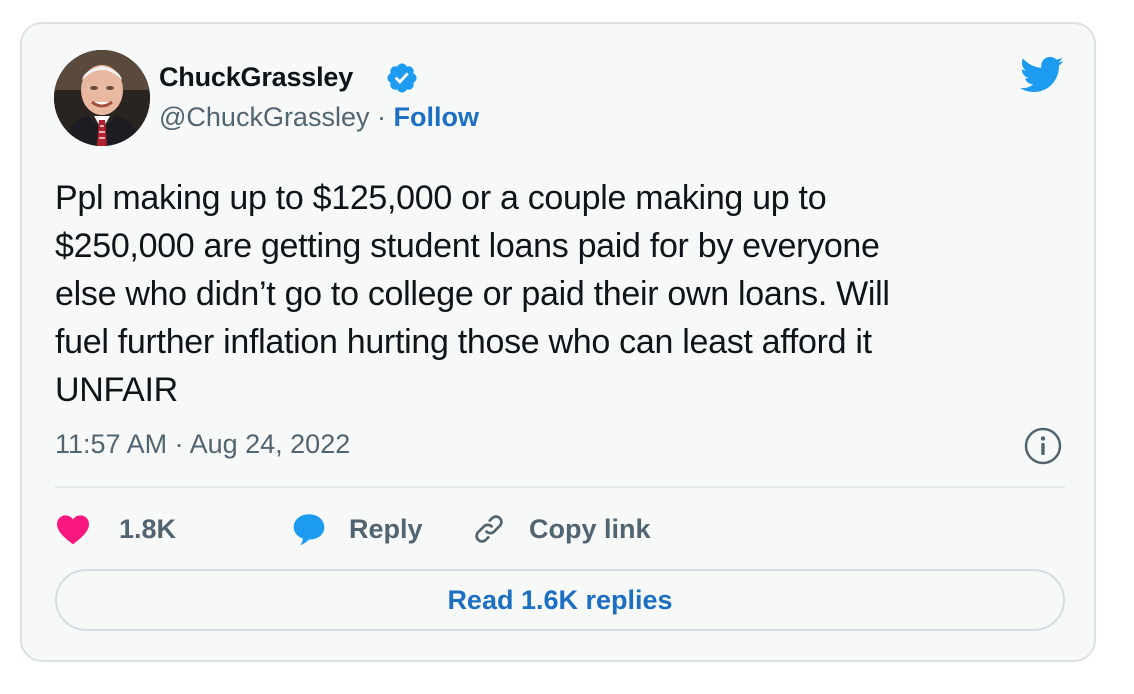 The image size is (1134, 694). What do you see at coordinates (148, 528) in the screenshot?
I see `like-count: 1.8K` at bounding box center [148, 528].